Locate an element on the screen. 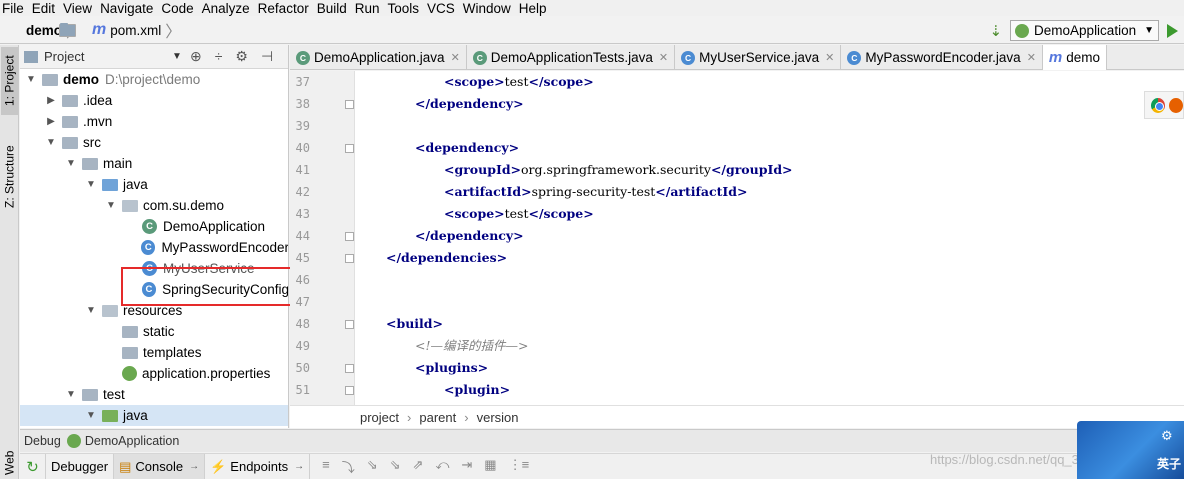 This screenshot has height=479, width=1184. build-arrow-icon: ⇣ is located at coordinates (995, 31).